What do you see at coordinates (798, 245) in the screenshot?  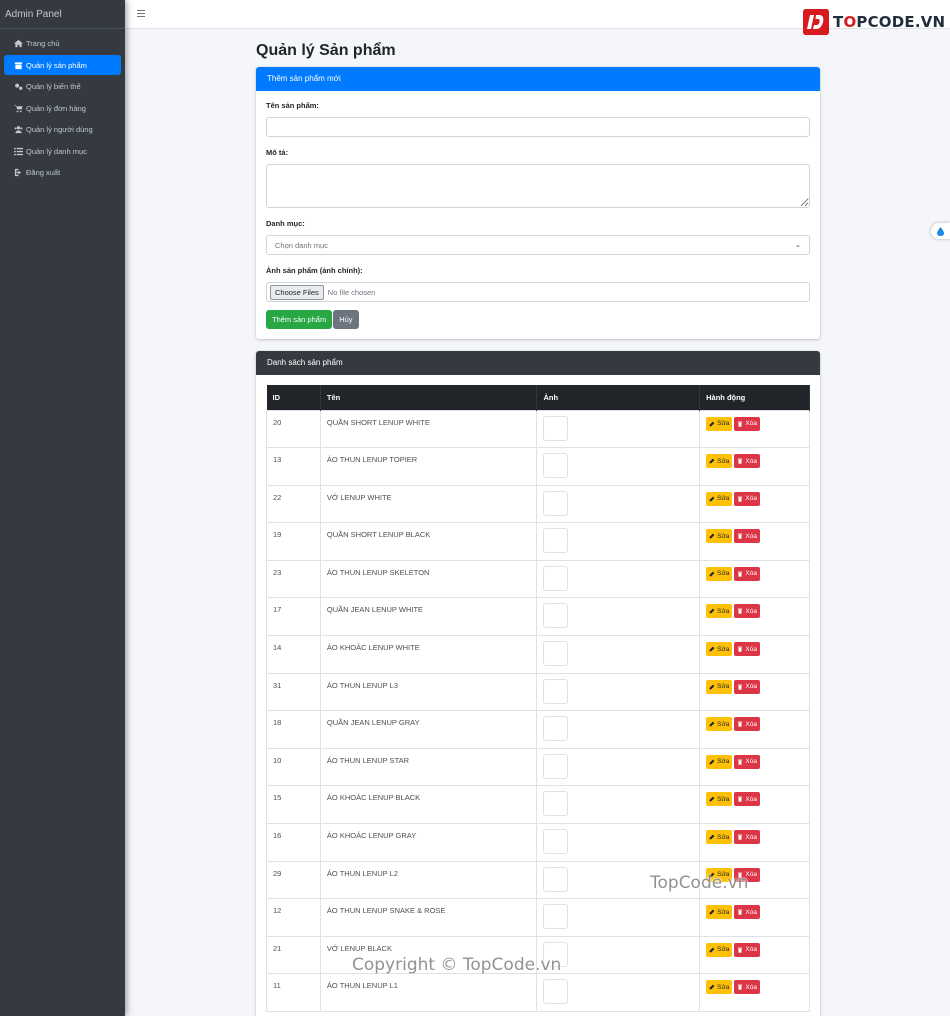 I see `chevron-down-icon: ⌄` at bounding box center [798, 245].